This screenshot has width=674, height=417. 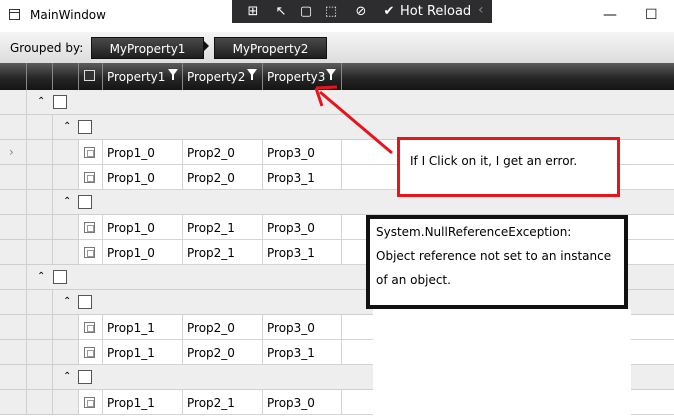 I want to click on red-arrow-icon, so click(x=353, y=120).